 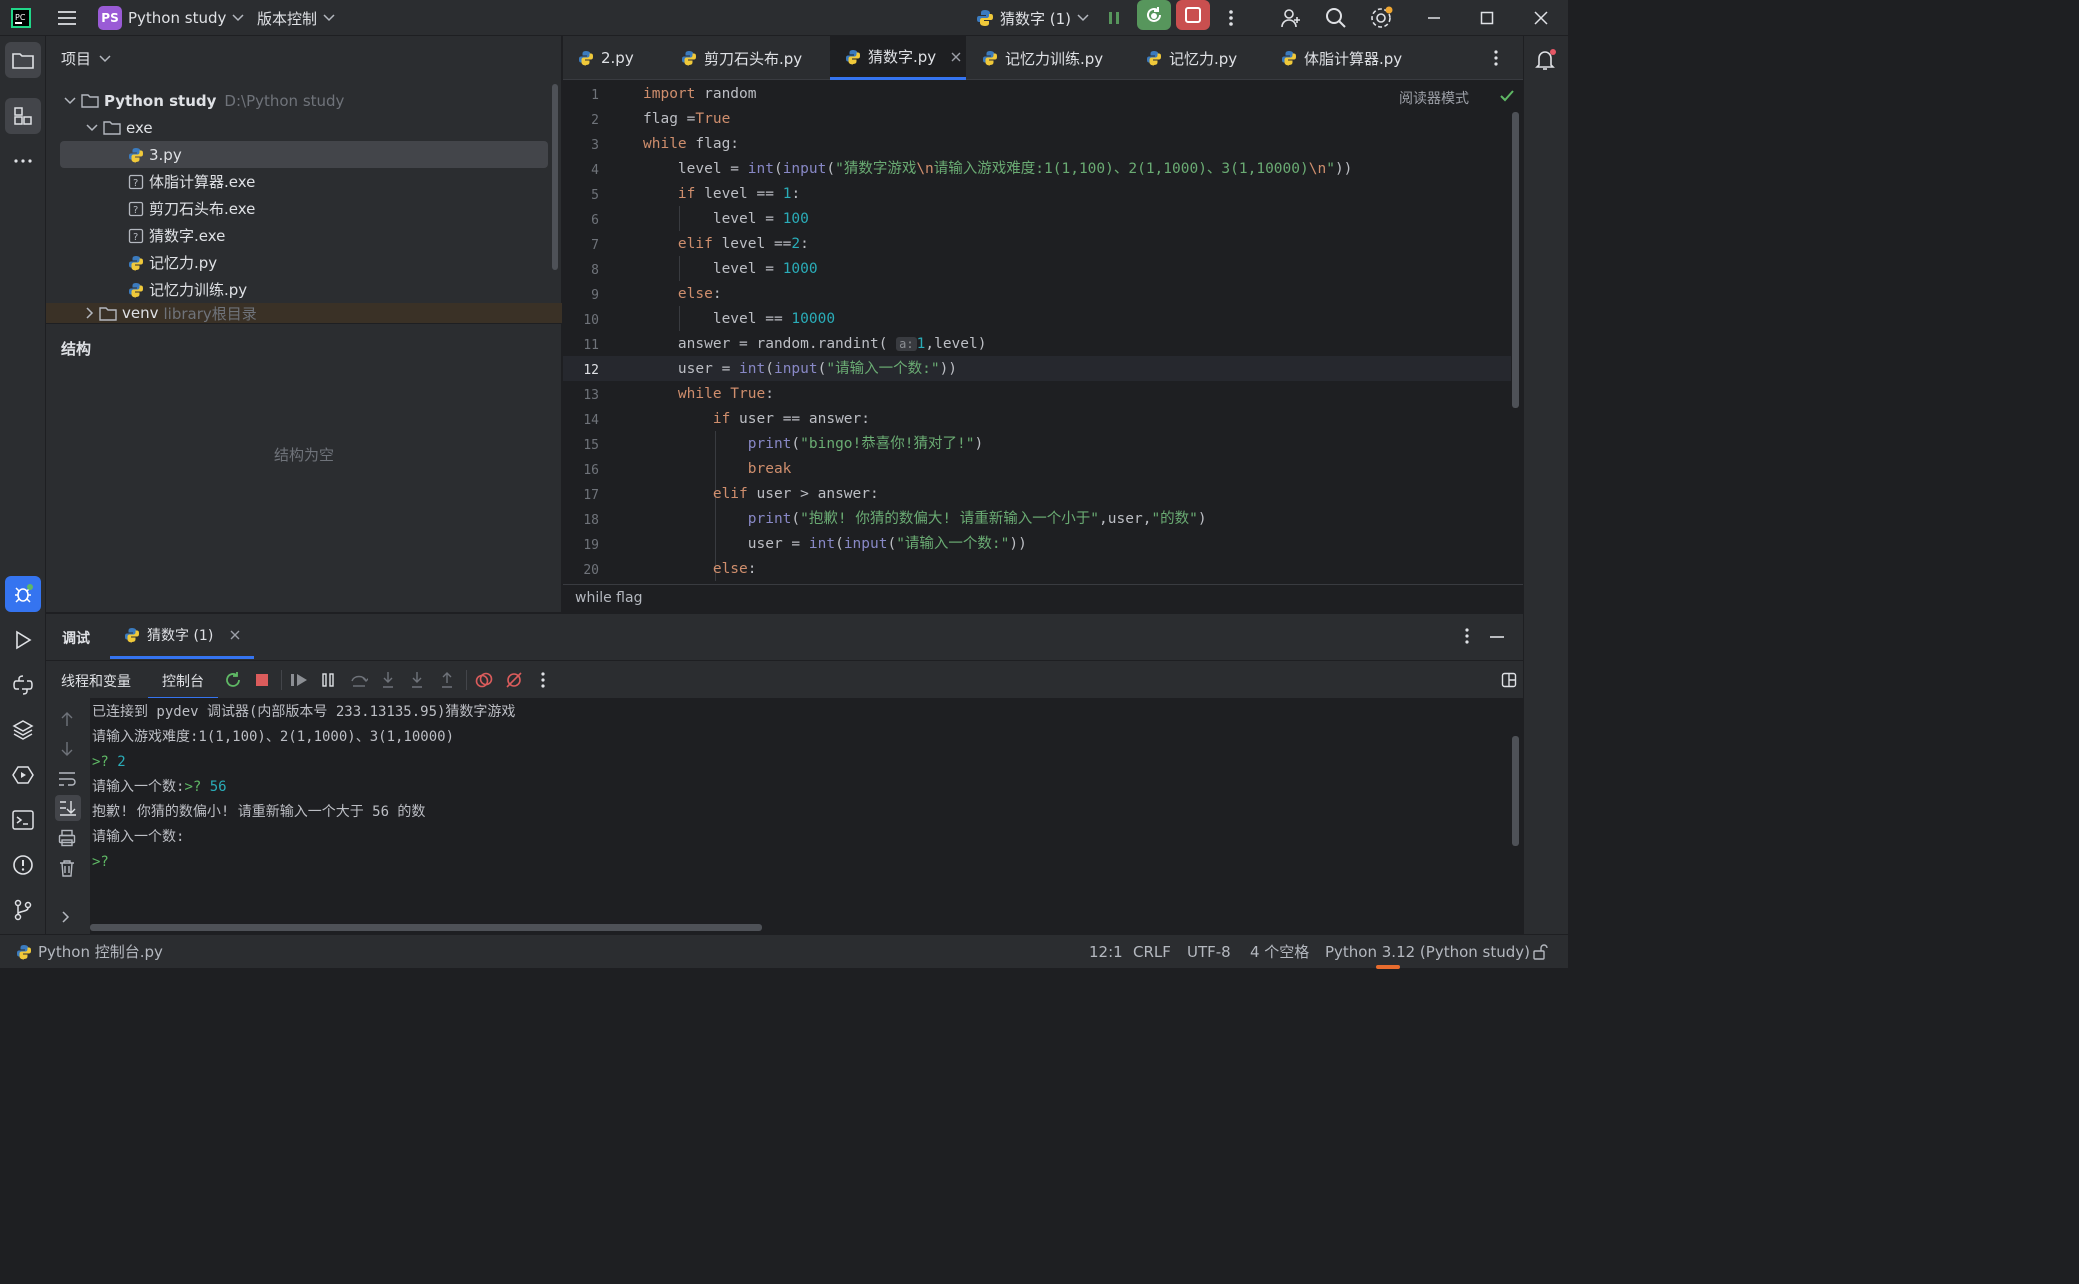 What do you see at coordinates (484, 680) in the screenshot?
I see `view-breakpoints-icon` at bounding box center [484, 680].